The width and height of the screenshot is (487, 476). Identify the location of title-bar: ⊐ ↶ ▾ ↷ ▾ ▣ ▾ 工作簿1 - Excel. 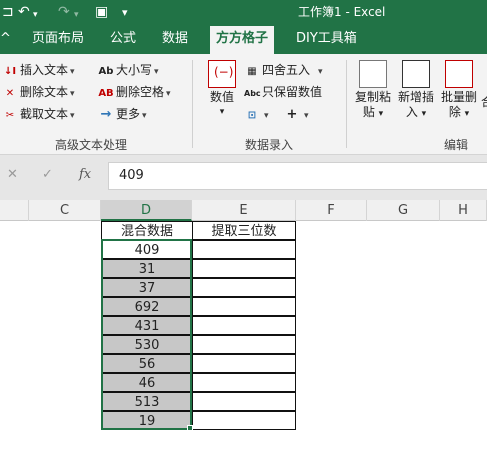
(243, 12).